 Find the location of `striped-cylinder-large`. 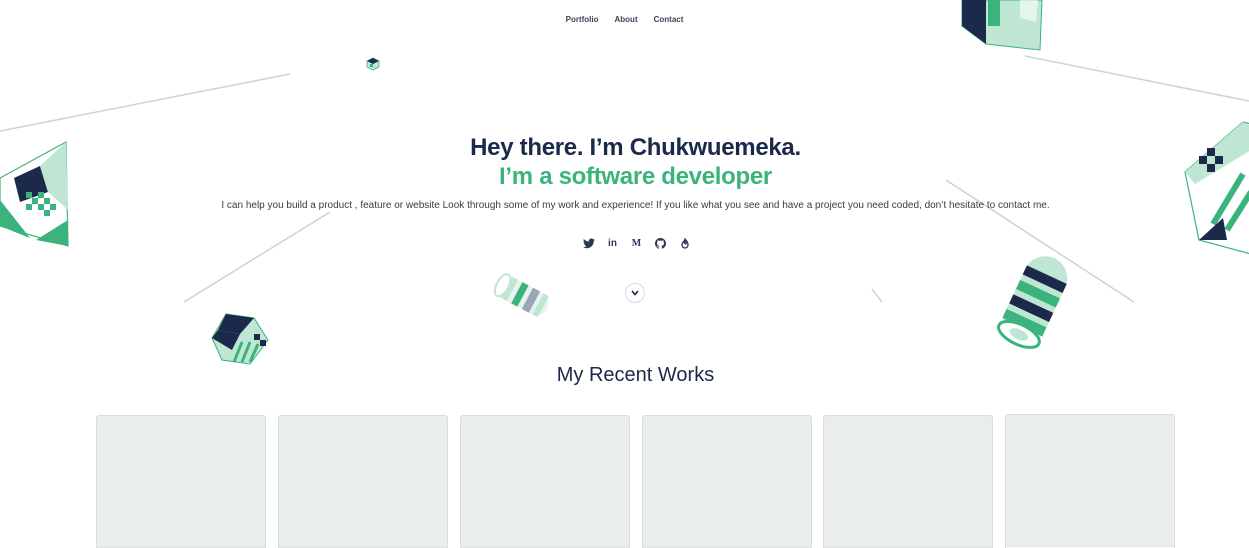

striped-cylinder-large is located at coordinates (1032, 302).